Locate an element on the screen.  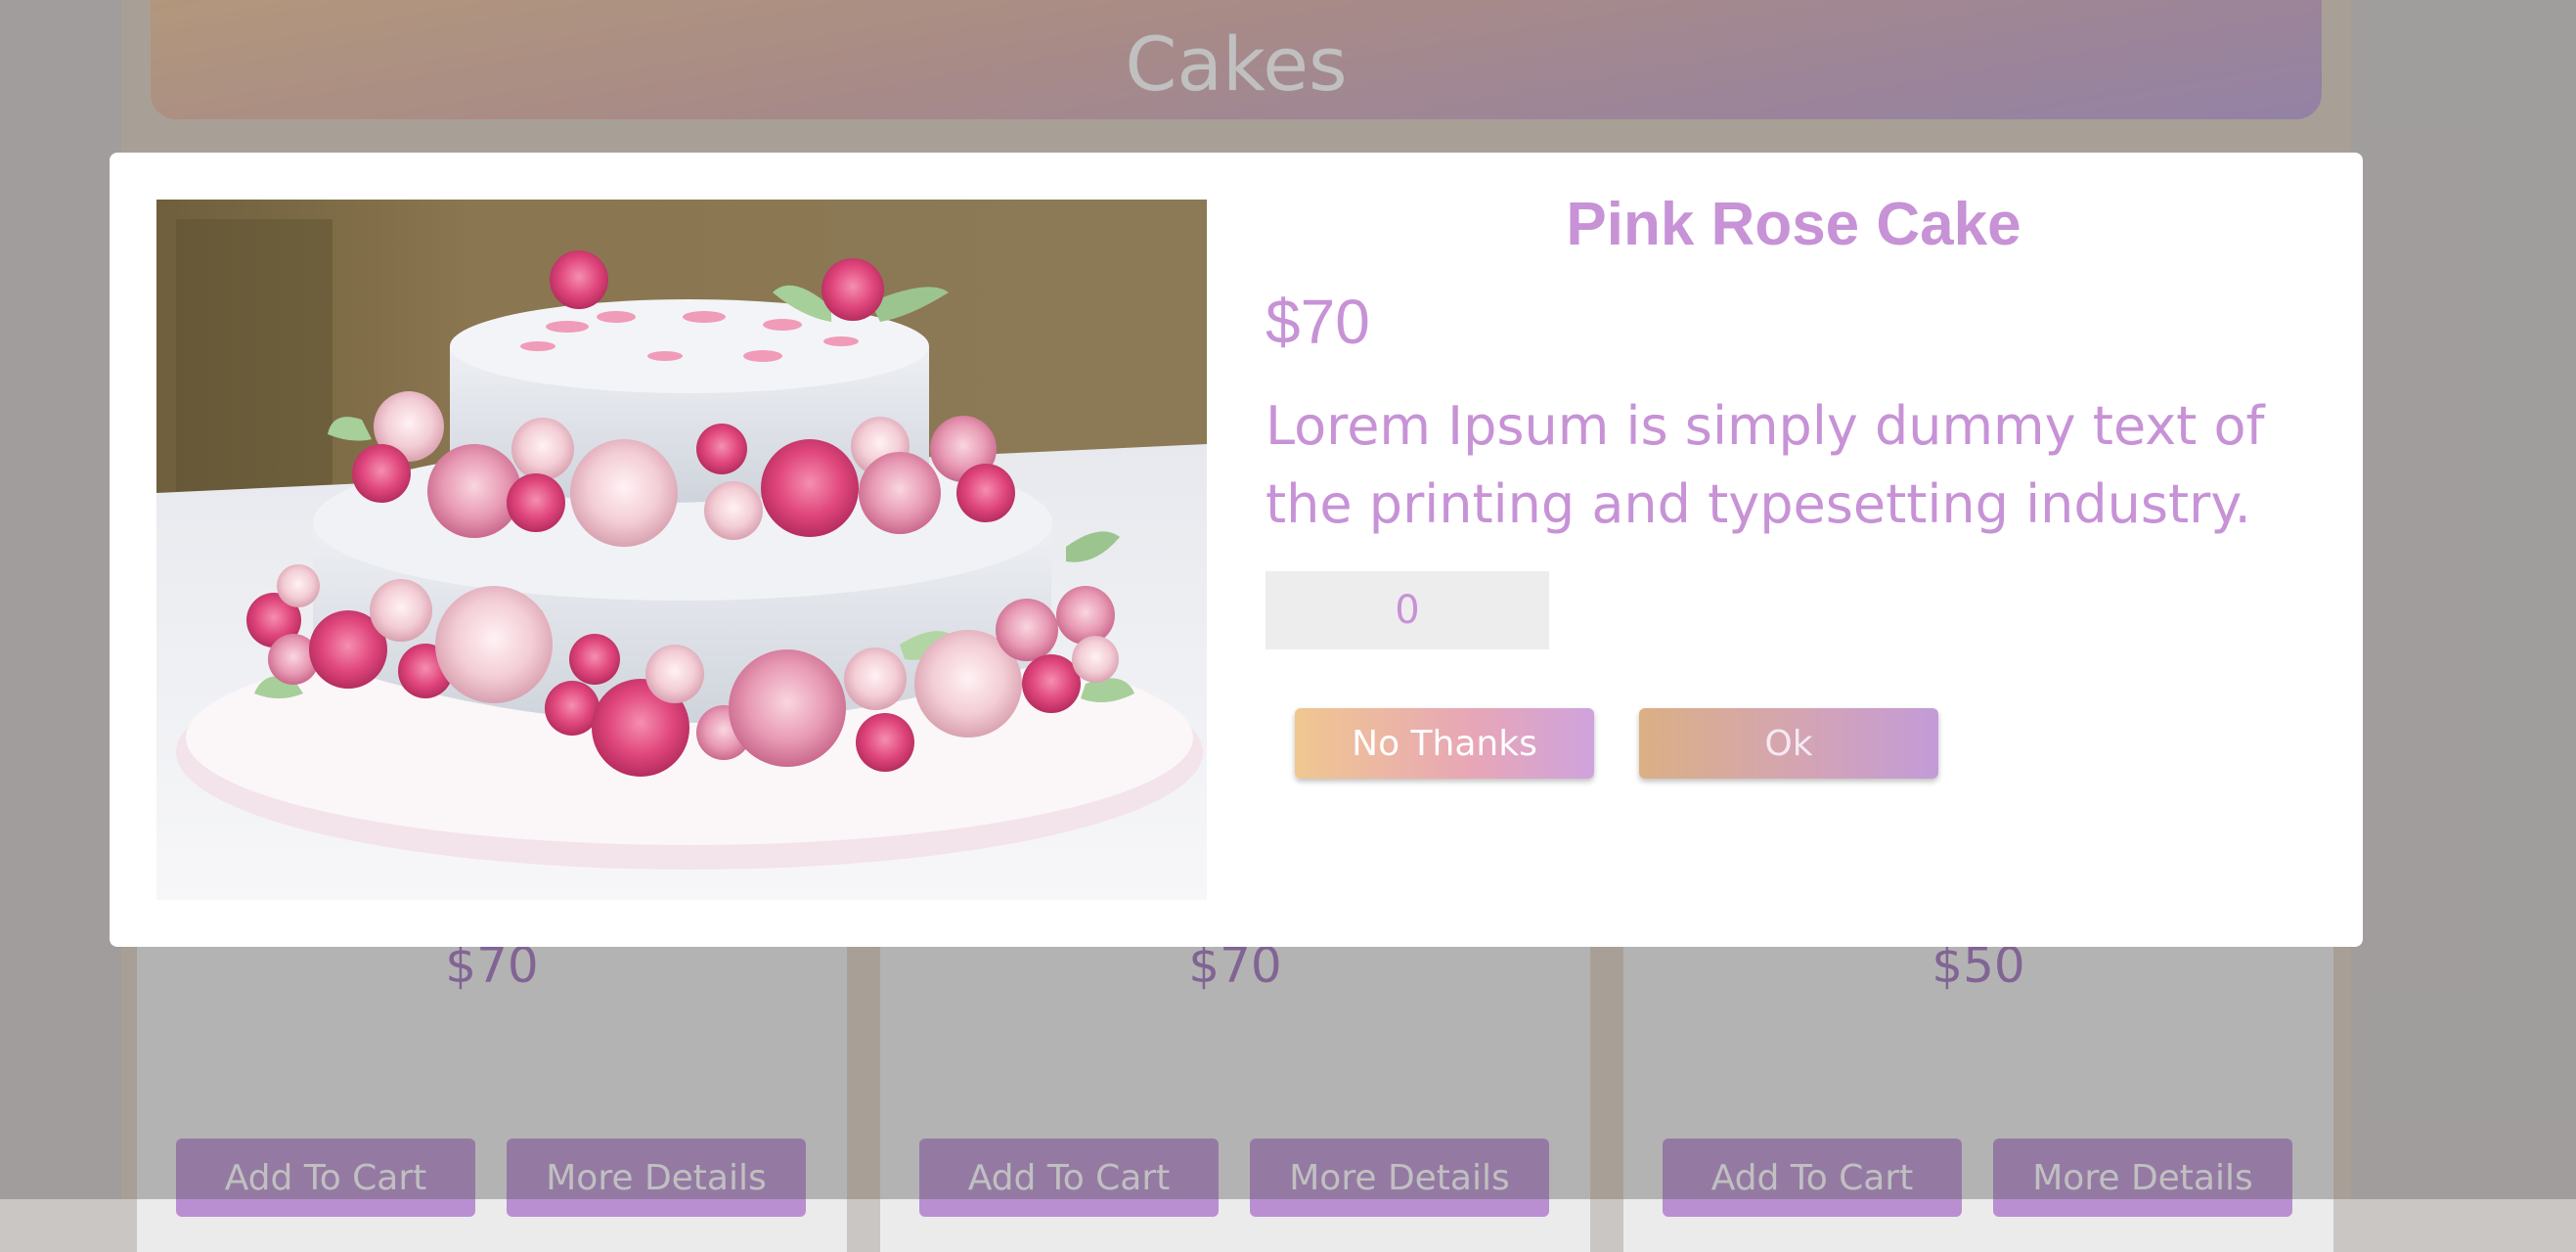
product-price: $70 is located at coordinates (1318, 322).